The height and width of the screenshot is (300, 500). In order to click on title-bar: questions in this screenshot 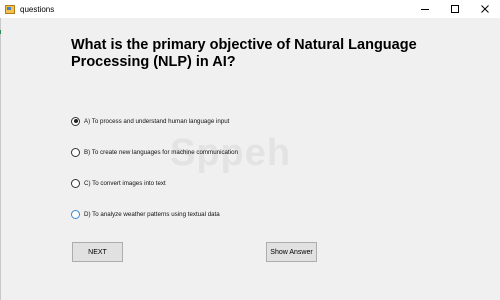, I will do `click(250, 9)`.